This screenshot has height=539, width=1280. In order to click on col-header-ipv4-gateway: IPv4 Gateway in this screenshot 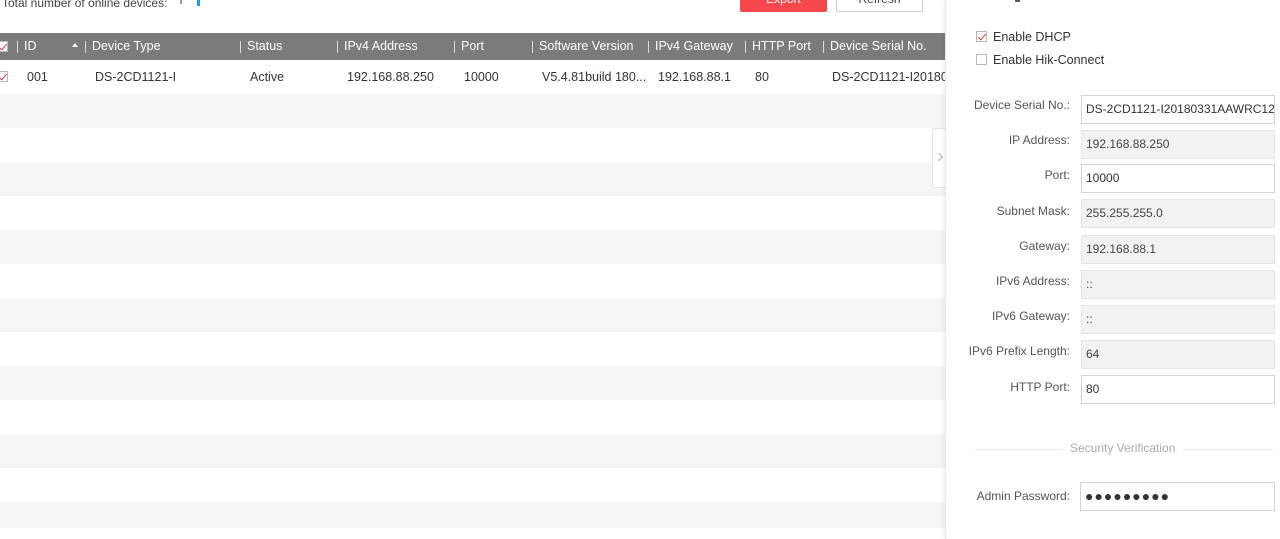, I will do `click(690, 46)`.